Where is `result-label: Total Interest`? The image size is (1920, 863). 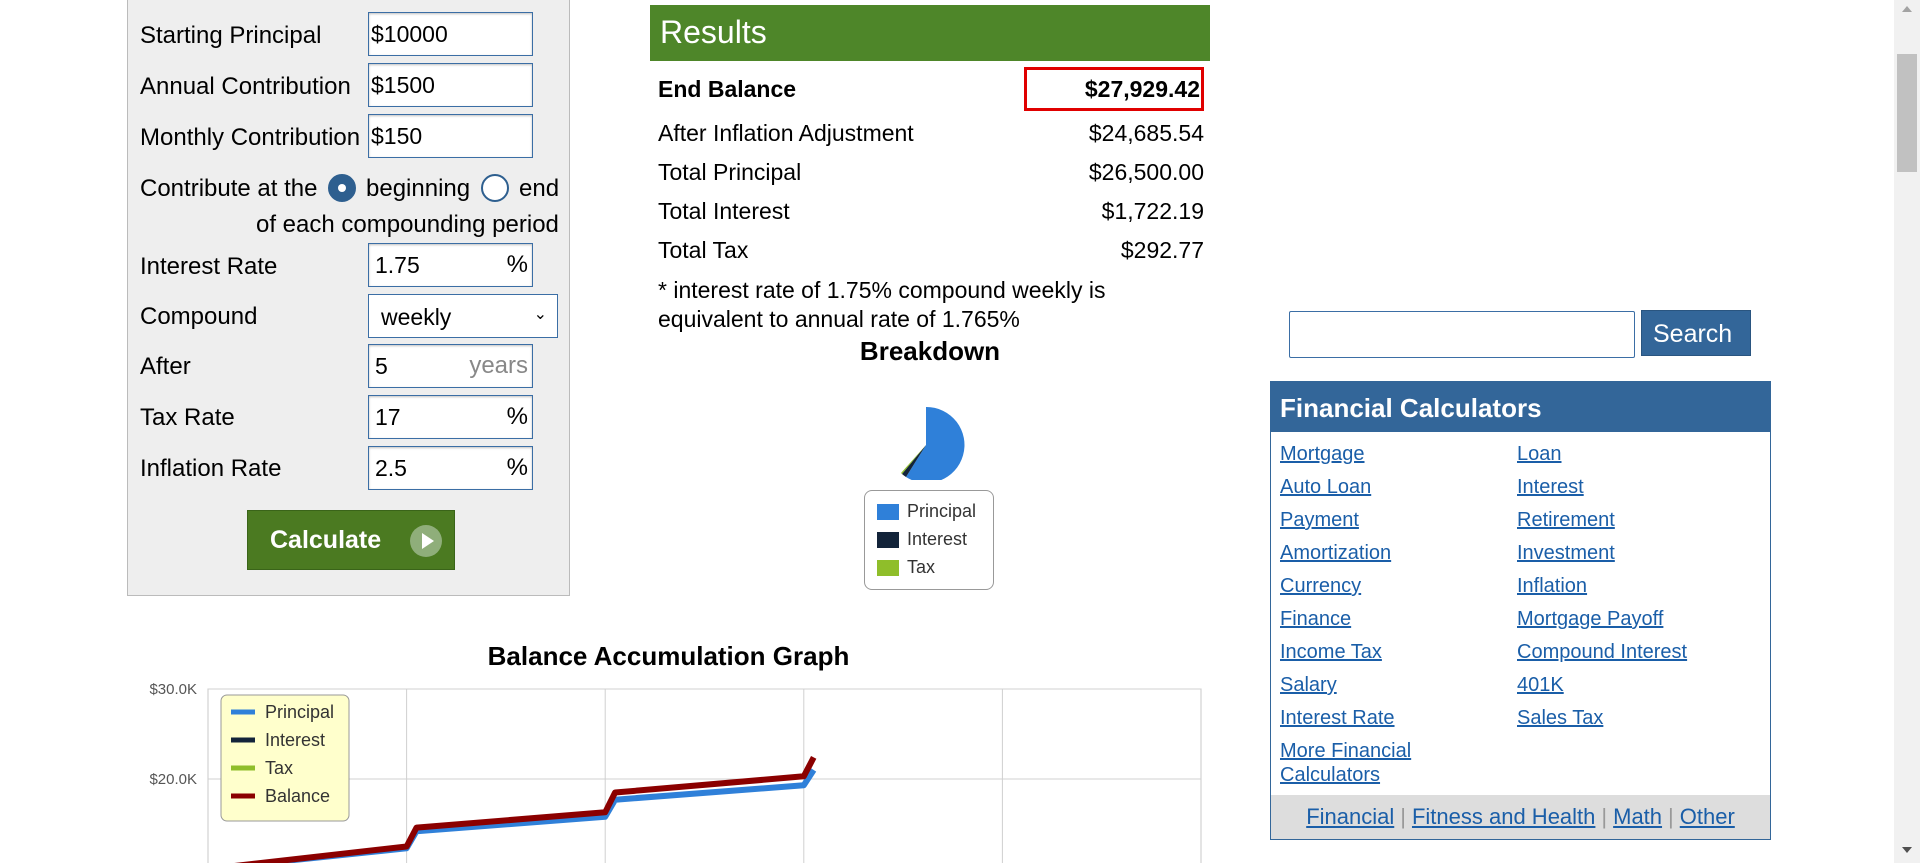
result-label: Total Interest is located at coordinates (724, 211).